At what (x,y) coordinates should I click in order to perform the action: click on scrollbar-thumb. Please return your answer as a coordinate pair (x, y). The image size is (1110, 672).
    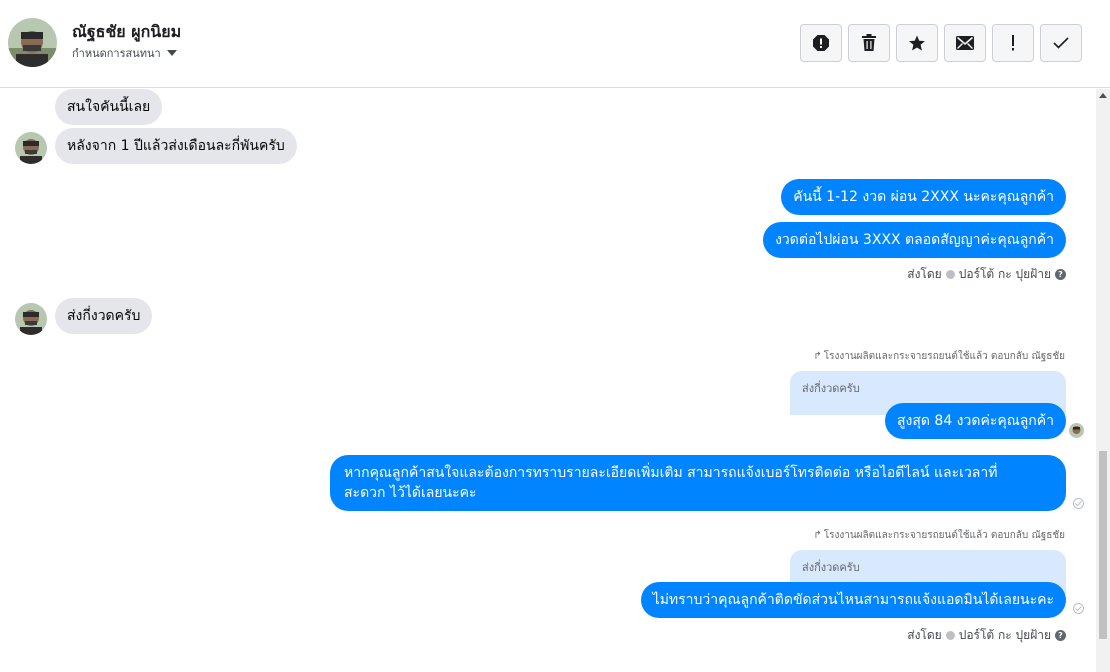
    Looking at the image, I should click on (1103, 545).